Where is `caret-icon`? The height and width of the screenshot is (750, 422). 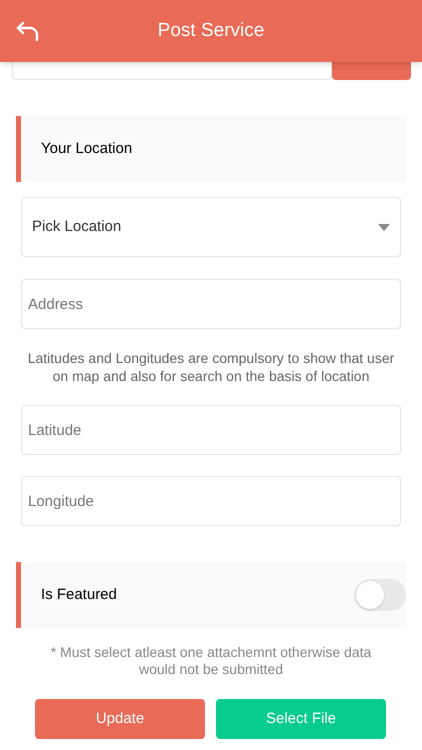 caret-icon is located at coordinates (384, 227).